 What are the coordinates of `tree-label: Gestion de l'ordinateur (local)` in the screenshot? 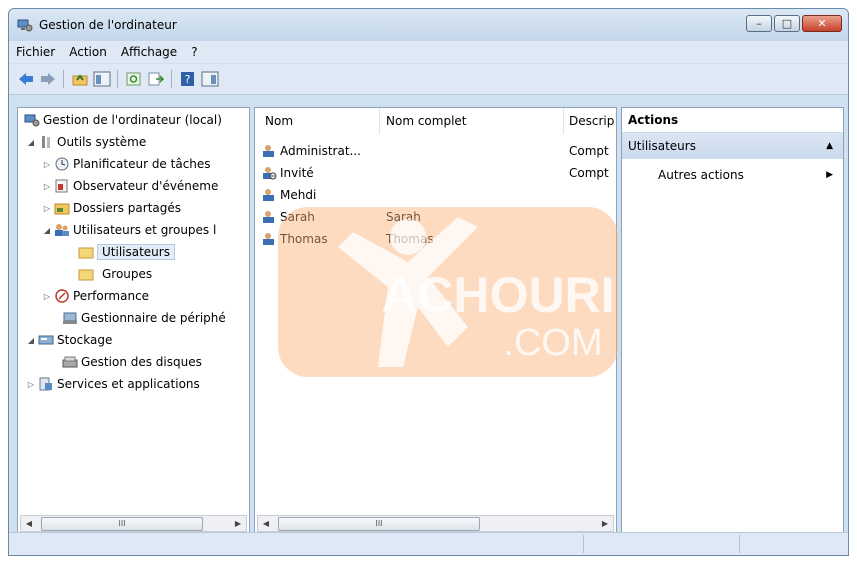 It's located at (132, 120).